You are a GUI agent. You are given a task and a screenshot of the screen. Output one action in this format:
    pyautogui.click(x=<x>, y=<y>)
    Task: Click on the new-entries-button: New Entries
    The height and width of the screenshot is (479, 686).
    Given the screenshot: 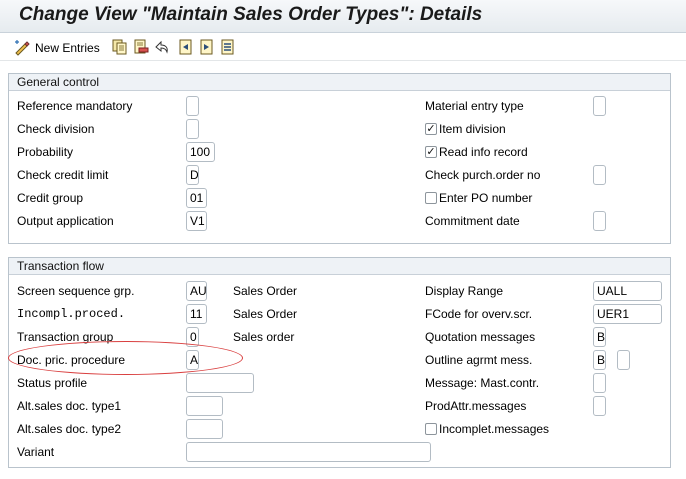 What is the action you would take?
    pyautogui.click(x=57, y=47)
    